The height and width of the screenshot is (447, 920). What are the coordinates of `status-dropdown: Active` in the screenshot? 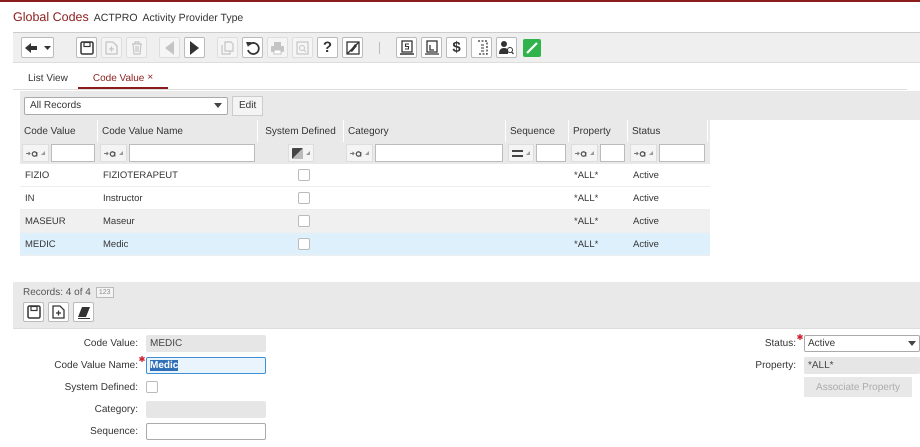 It's located at (862, 343).